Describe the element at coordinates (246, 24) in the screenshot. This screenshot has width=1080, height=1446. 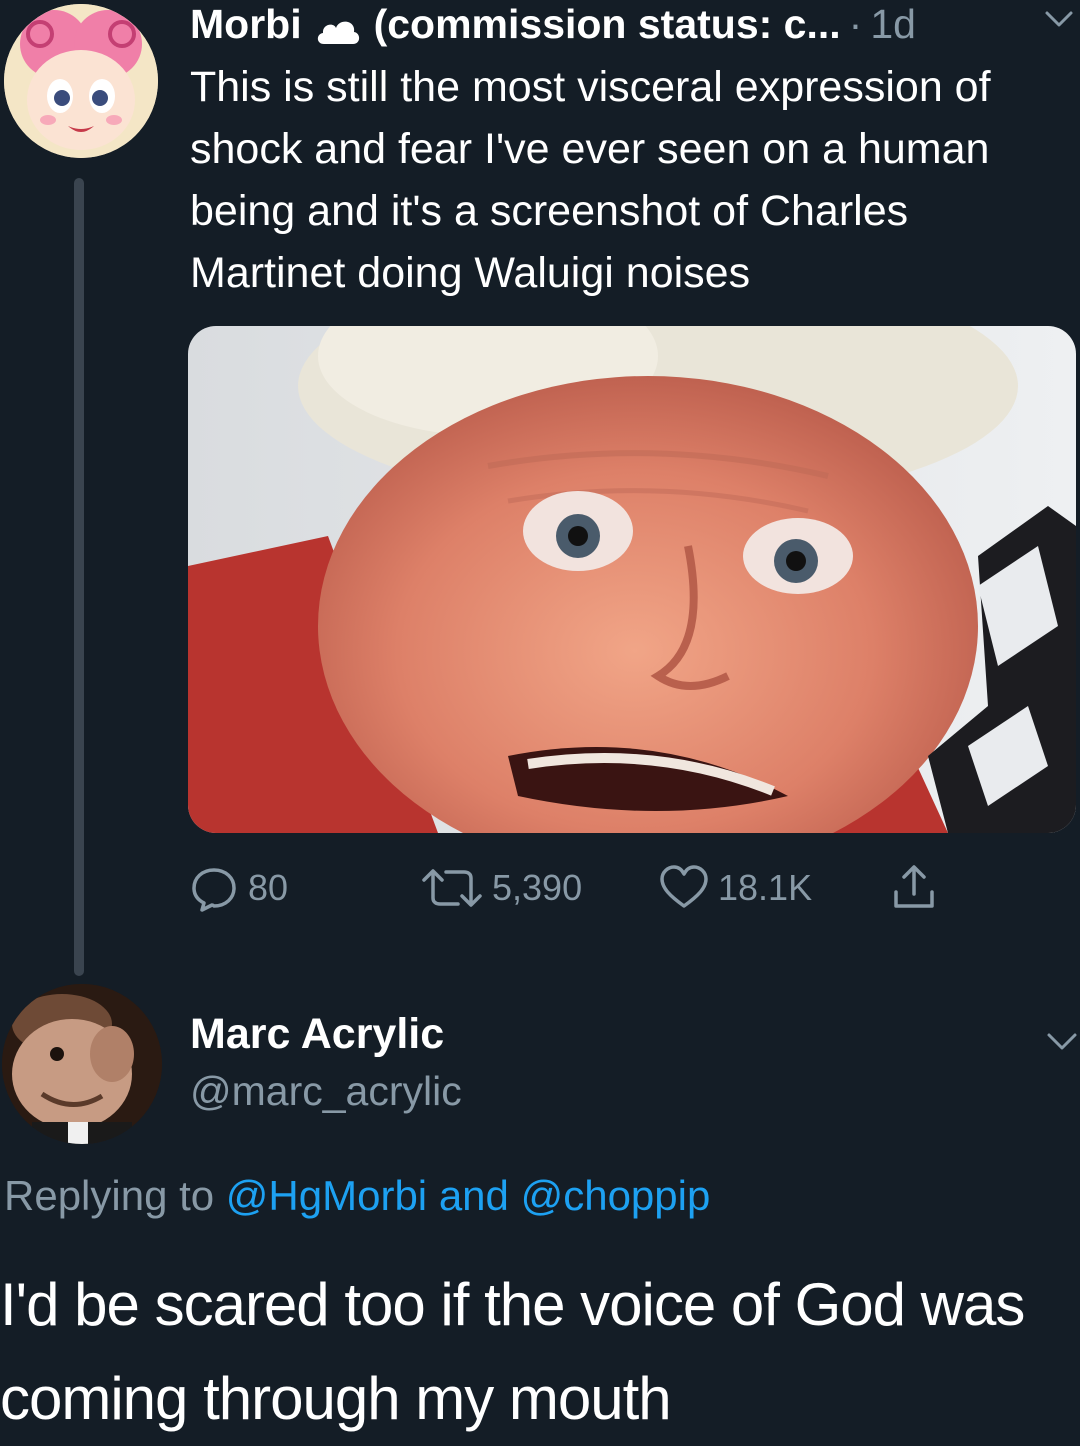
I see `tweet-display-name: Morbi` at that location.